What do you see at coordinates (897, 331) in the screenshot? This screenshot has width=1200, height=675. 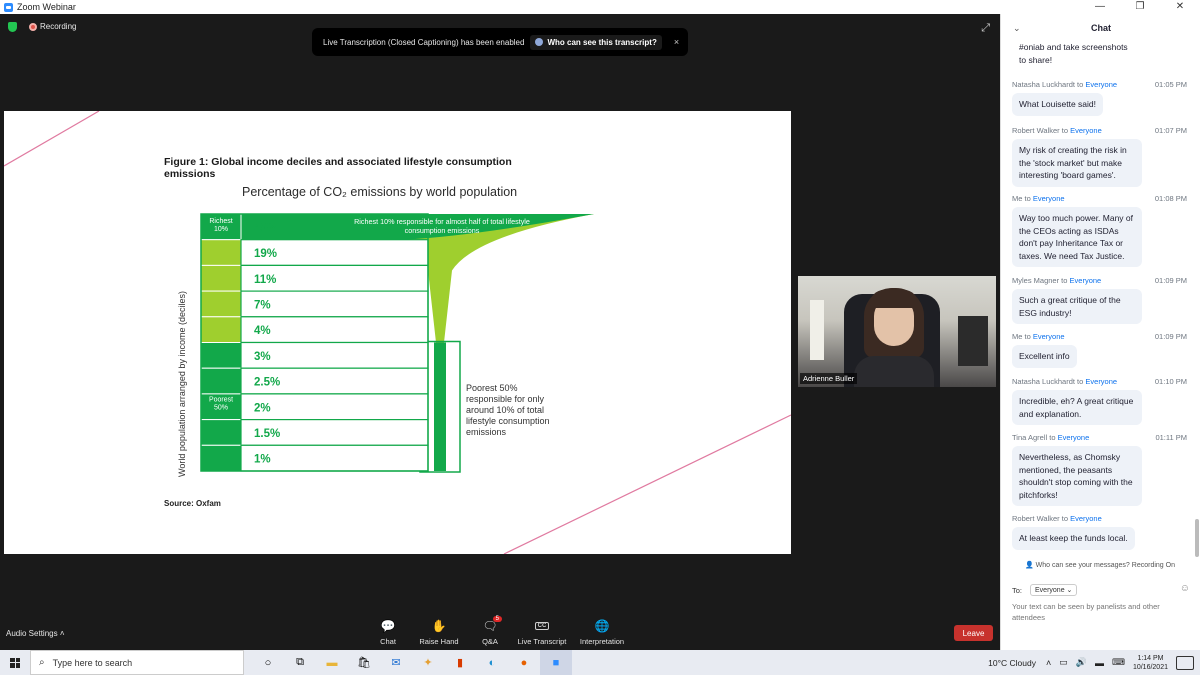 I see `speaker-video-tile: Adrienne Buller` at bounding box center [897, 331].